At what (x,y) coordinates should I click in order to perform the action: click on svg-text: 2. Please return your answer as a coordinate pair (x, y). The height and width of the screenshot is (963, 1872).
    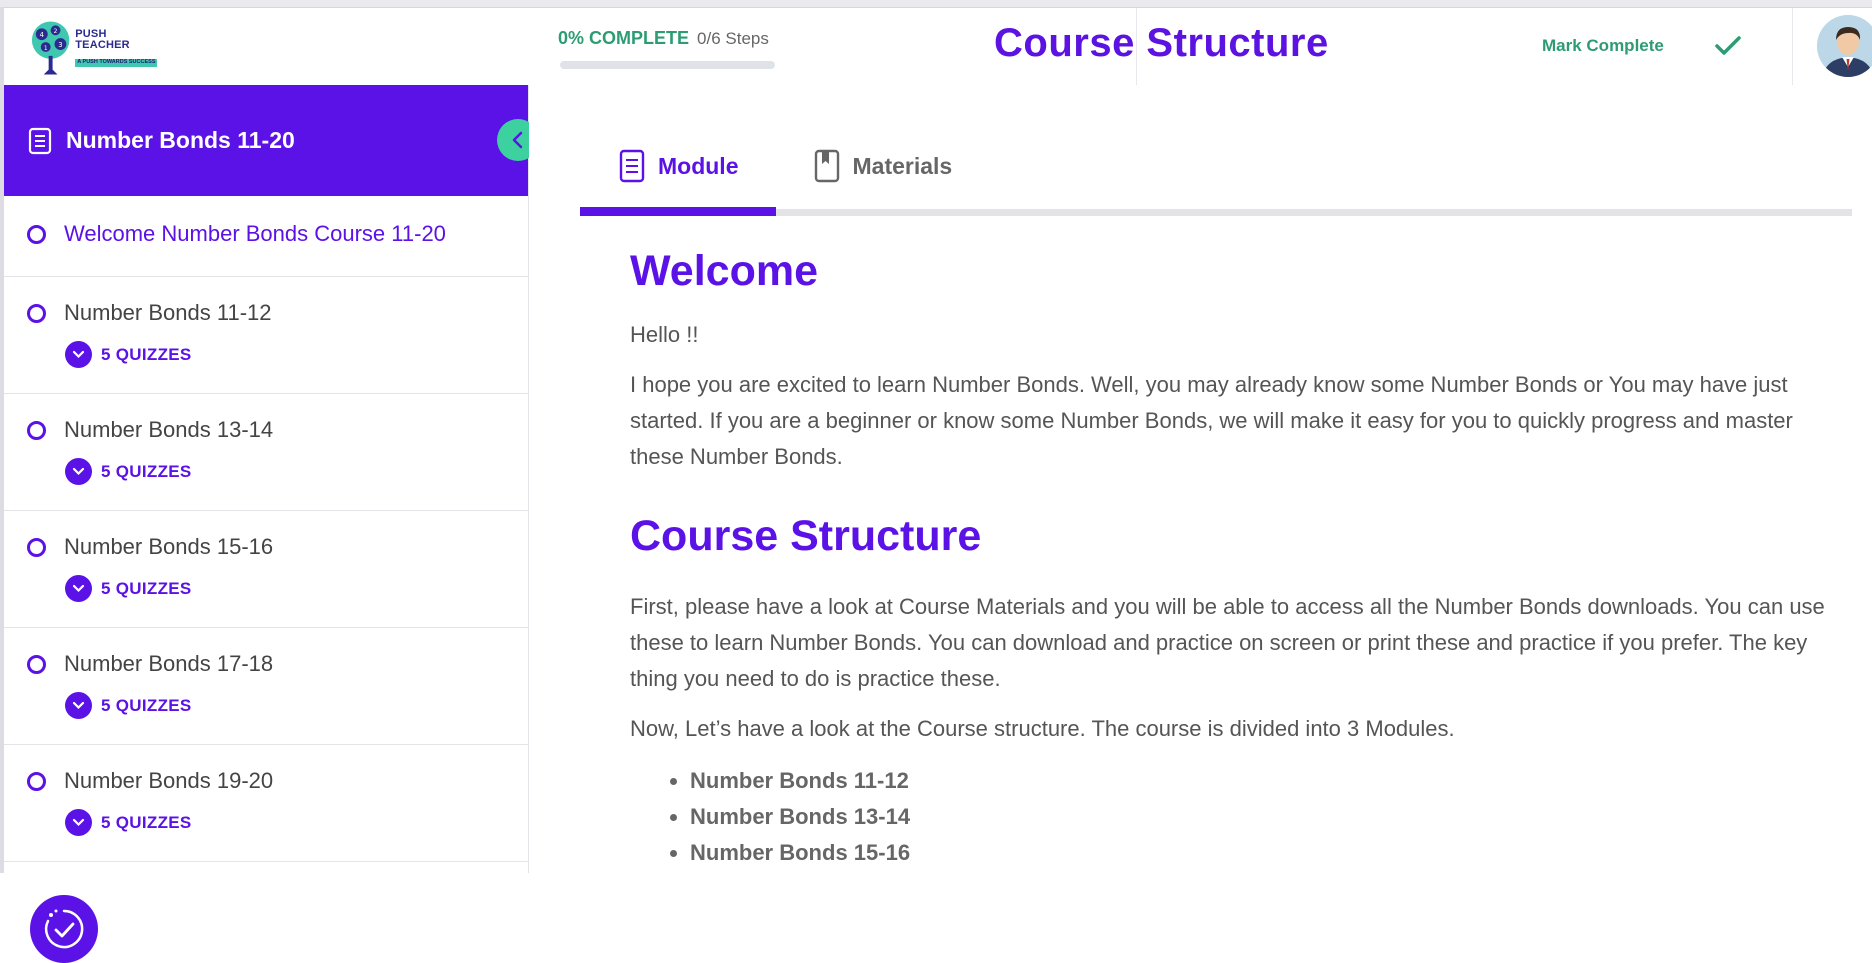
    Looking at the image, I should click on (56, 32).